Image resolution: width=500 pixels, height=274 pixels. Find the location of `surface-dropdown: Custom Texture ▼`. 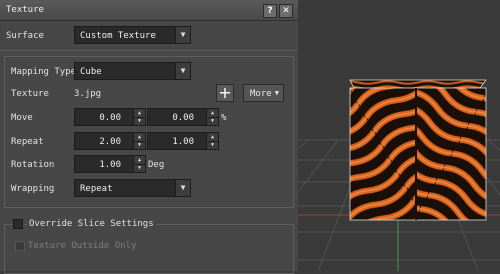

surface-dropdown: Custom Texture ▼ is located at coordinates (132, 35).